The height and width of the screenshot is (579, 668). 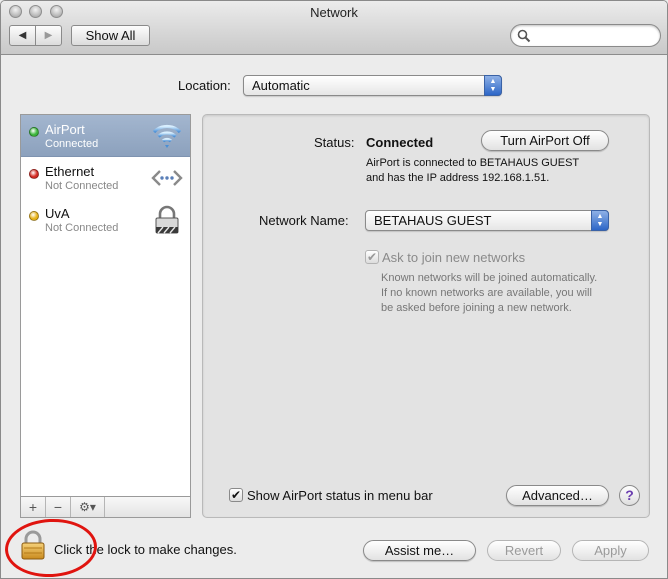 What do you see at coordinates (51, 547) in the screenshot?
I see `annotation-circle` at bounding box center [51, 547].